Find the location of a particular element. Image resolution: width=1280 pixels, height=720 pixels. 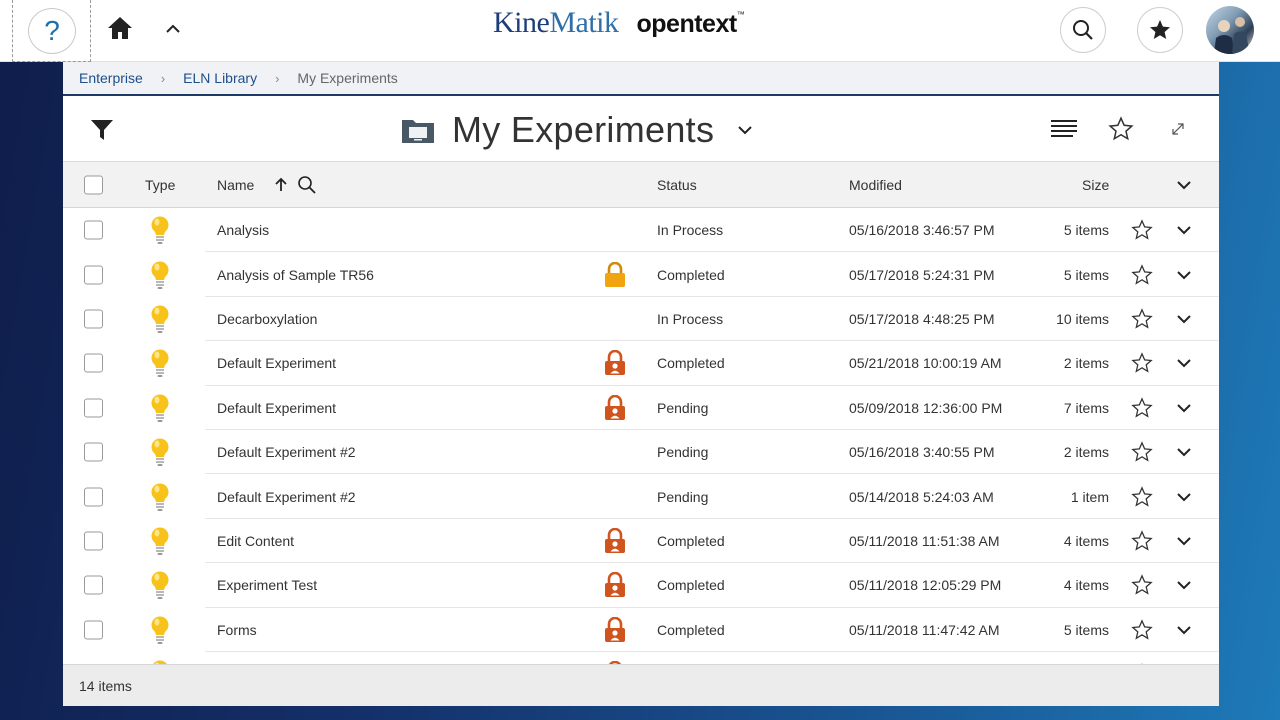

opentext-logo: opentext™ is located at coordinates (690, 24).